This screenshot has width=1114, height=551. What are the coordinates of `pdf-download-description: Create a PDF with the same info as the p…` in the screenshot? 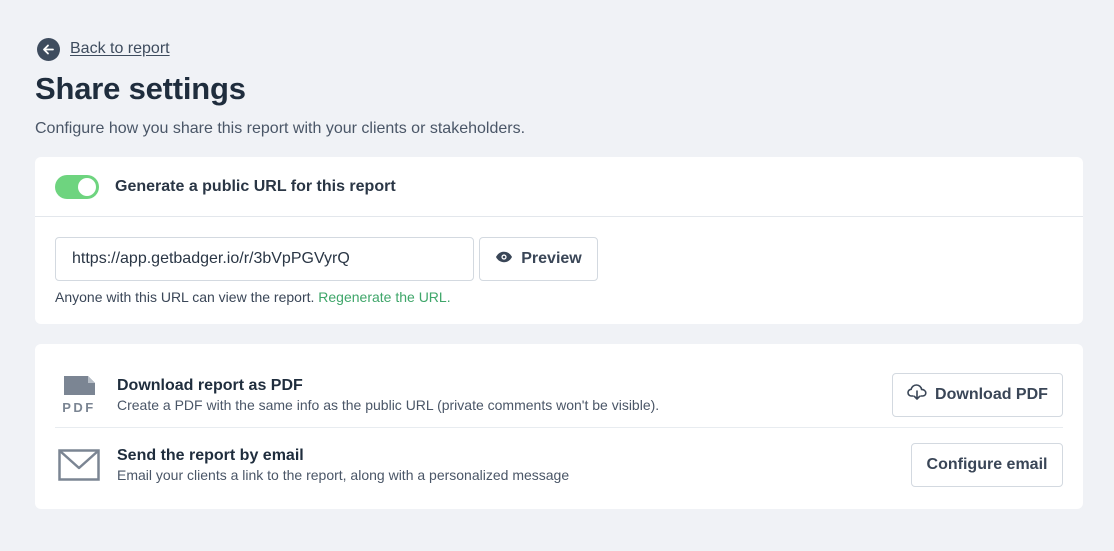 It's located at (388, 404).